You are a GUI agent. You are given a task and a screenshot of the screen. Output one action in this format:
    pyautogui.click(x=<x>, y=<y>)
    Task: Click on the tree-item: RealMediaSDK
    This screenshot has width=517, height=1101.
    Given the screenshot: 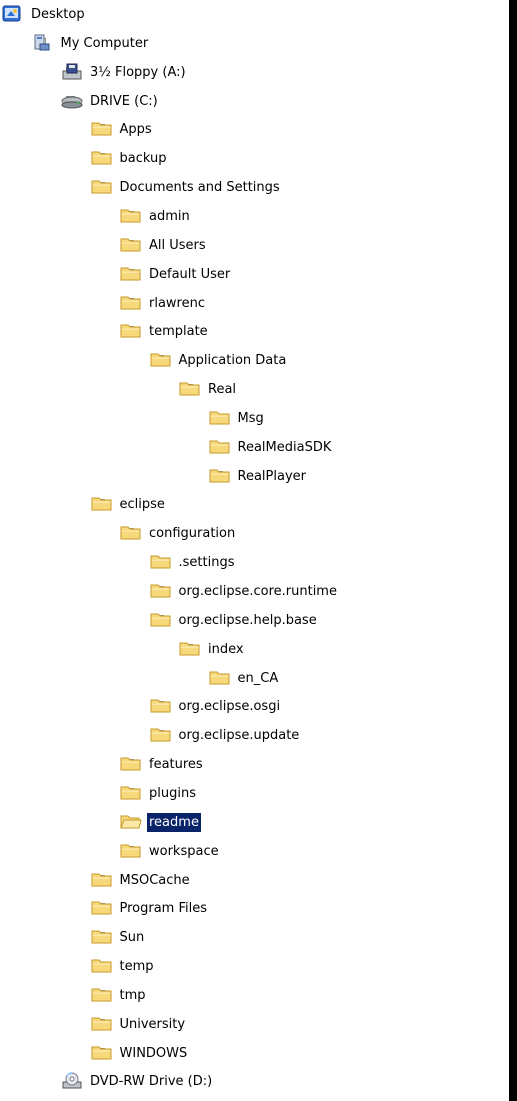 What is the action you would take?
    pyautogui.click(x=254, y=447)
    